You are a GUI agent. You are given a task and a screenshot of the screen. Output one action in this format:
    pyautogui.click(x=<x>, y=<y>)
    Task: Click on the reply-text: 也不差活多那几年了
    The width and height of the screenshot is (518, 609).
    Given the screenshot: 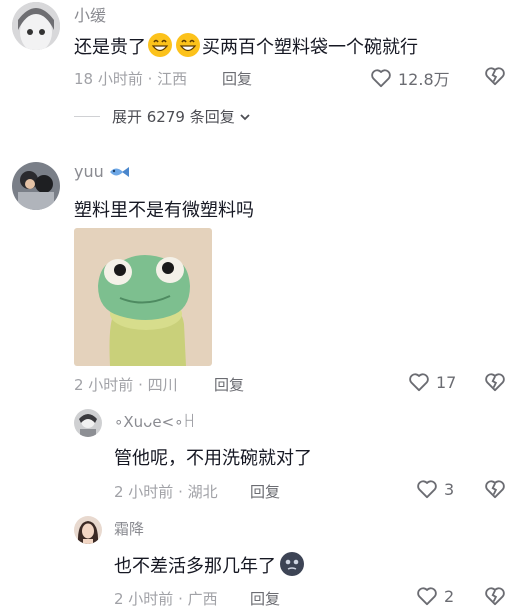 What is the action you would take?
    pyautogui.click(x=209, y=564)
    